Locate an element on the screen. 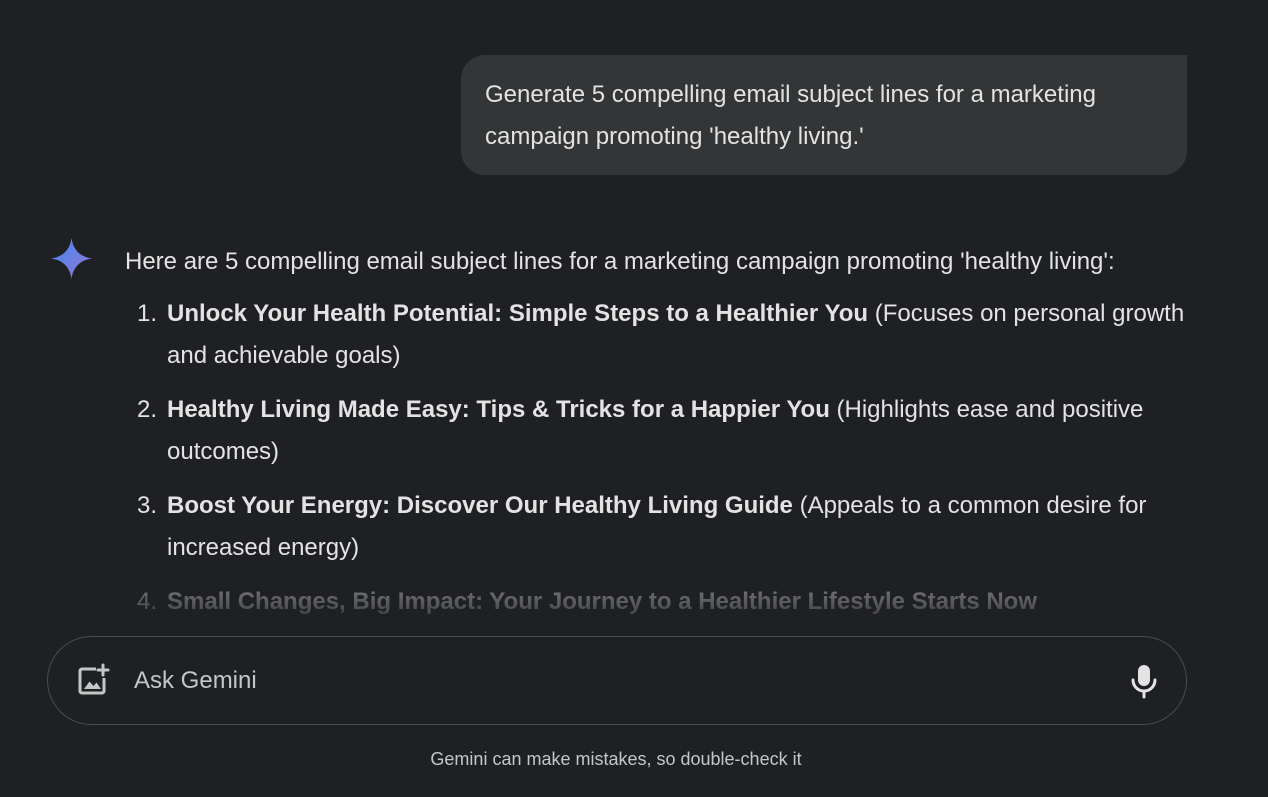  list-item-number: 3. is located at coordinates (147, 505).